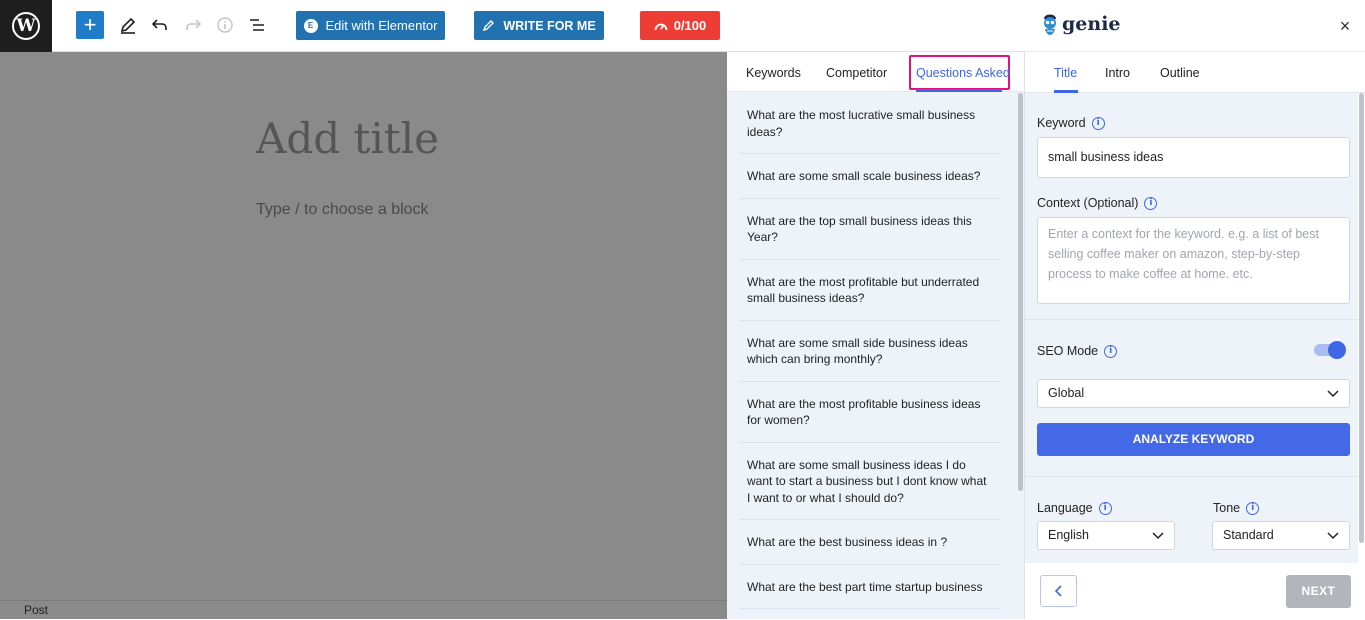 Image resolution: width=1365 pixels, height=620 pixels. What do you see at coordinates (1195, 591) in the screenshot?
I see `genie-footer: NEXT` at bounding box center [1195, 591].